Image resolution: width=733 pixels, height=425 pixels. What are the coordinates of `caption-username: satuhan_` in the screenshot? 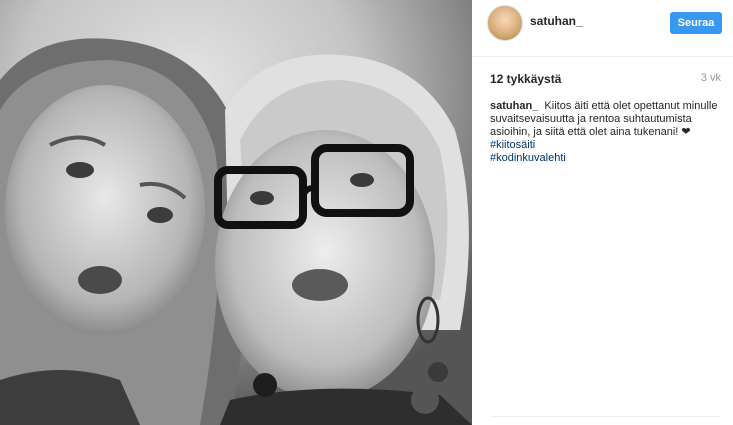 It's located at (514, 106).